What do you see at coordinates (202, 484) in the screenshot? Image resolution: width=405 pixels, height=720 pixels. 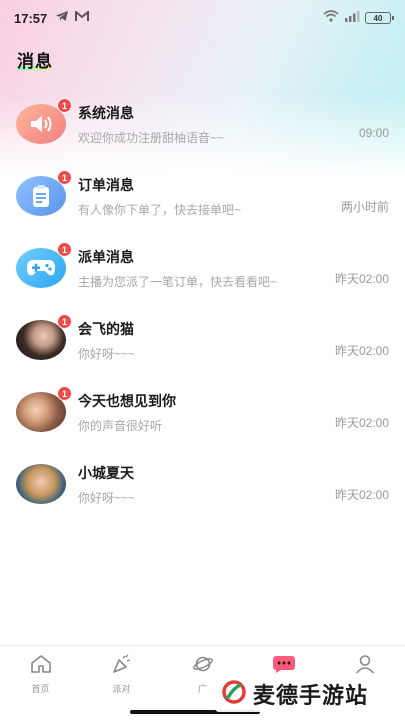 I see `message-row-user: 小城夏天 你好呀~~~ 昨天02:00` at bounding box center [202, 484].